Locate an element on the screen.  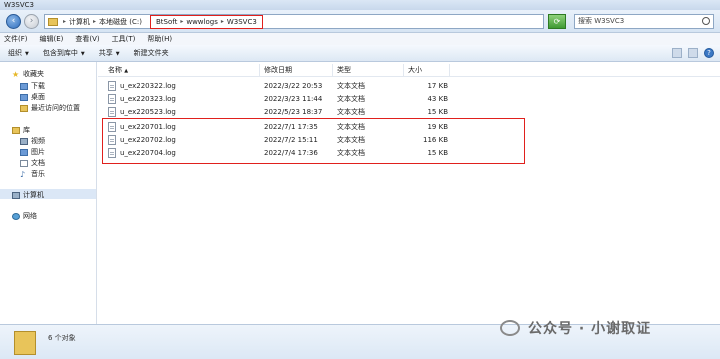
sort-ascending-icon: ▲ is located at coordinates (126, 71).